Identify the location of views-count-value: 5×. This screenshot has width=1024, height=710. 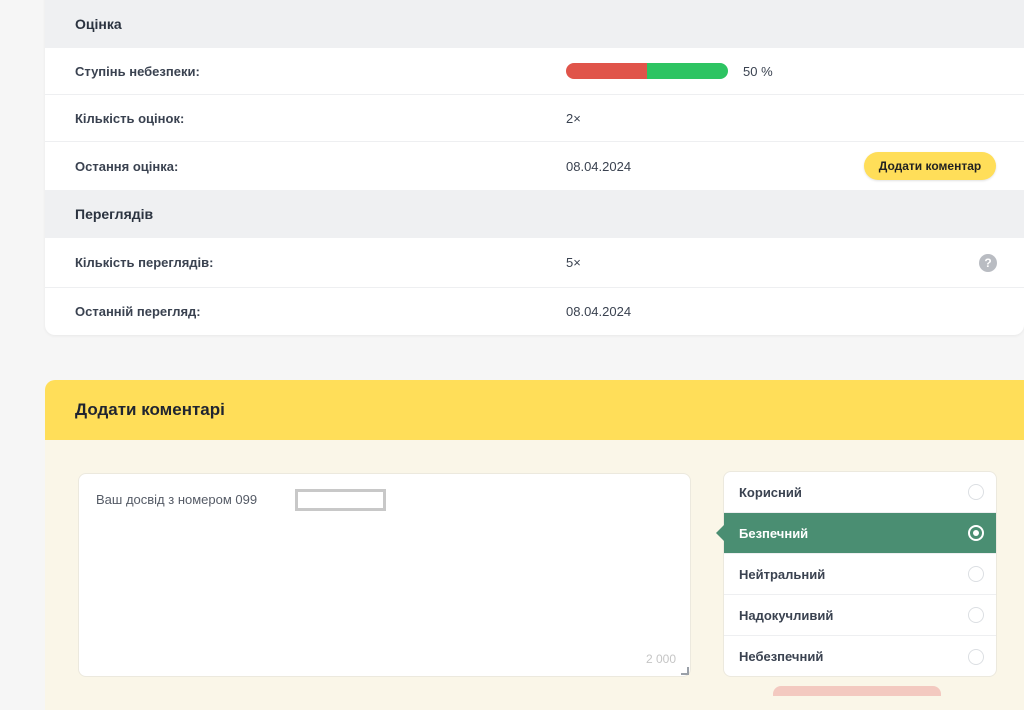
(573, 262).